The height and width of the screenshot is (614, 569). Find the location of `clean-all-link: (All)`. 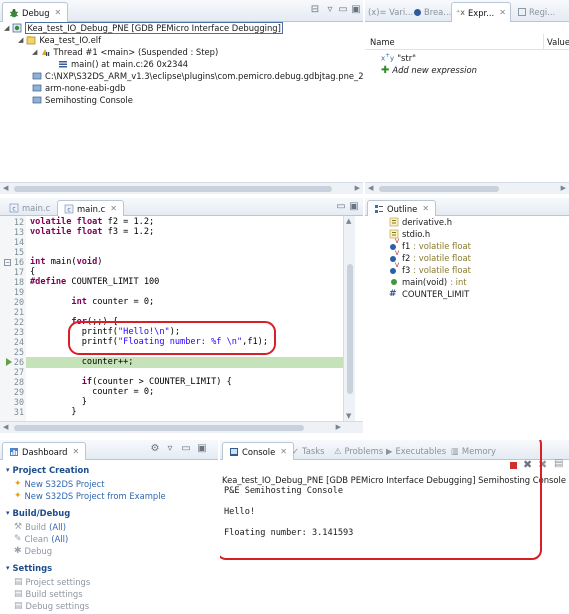

clean-all-link: (All) is located at coordinates (59, 539).